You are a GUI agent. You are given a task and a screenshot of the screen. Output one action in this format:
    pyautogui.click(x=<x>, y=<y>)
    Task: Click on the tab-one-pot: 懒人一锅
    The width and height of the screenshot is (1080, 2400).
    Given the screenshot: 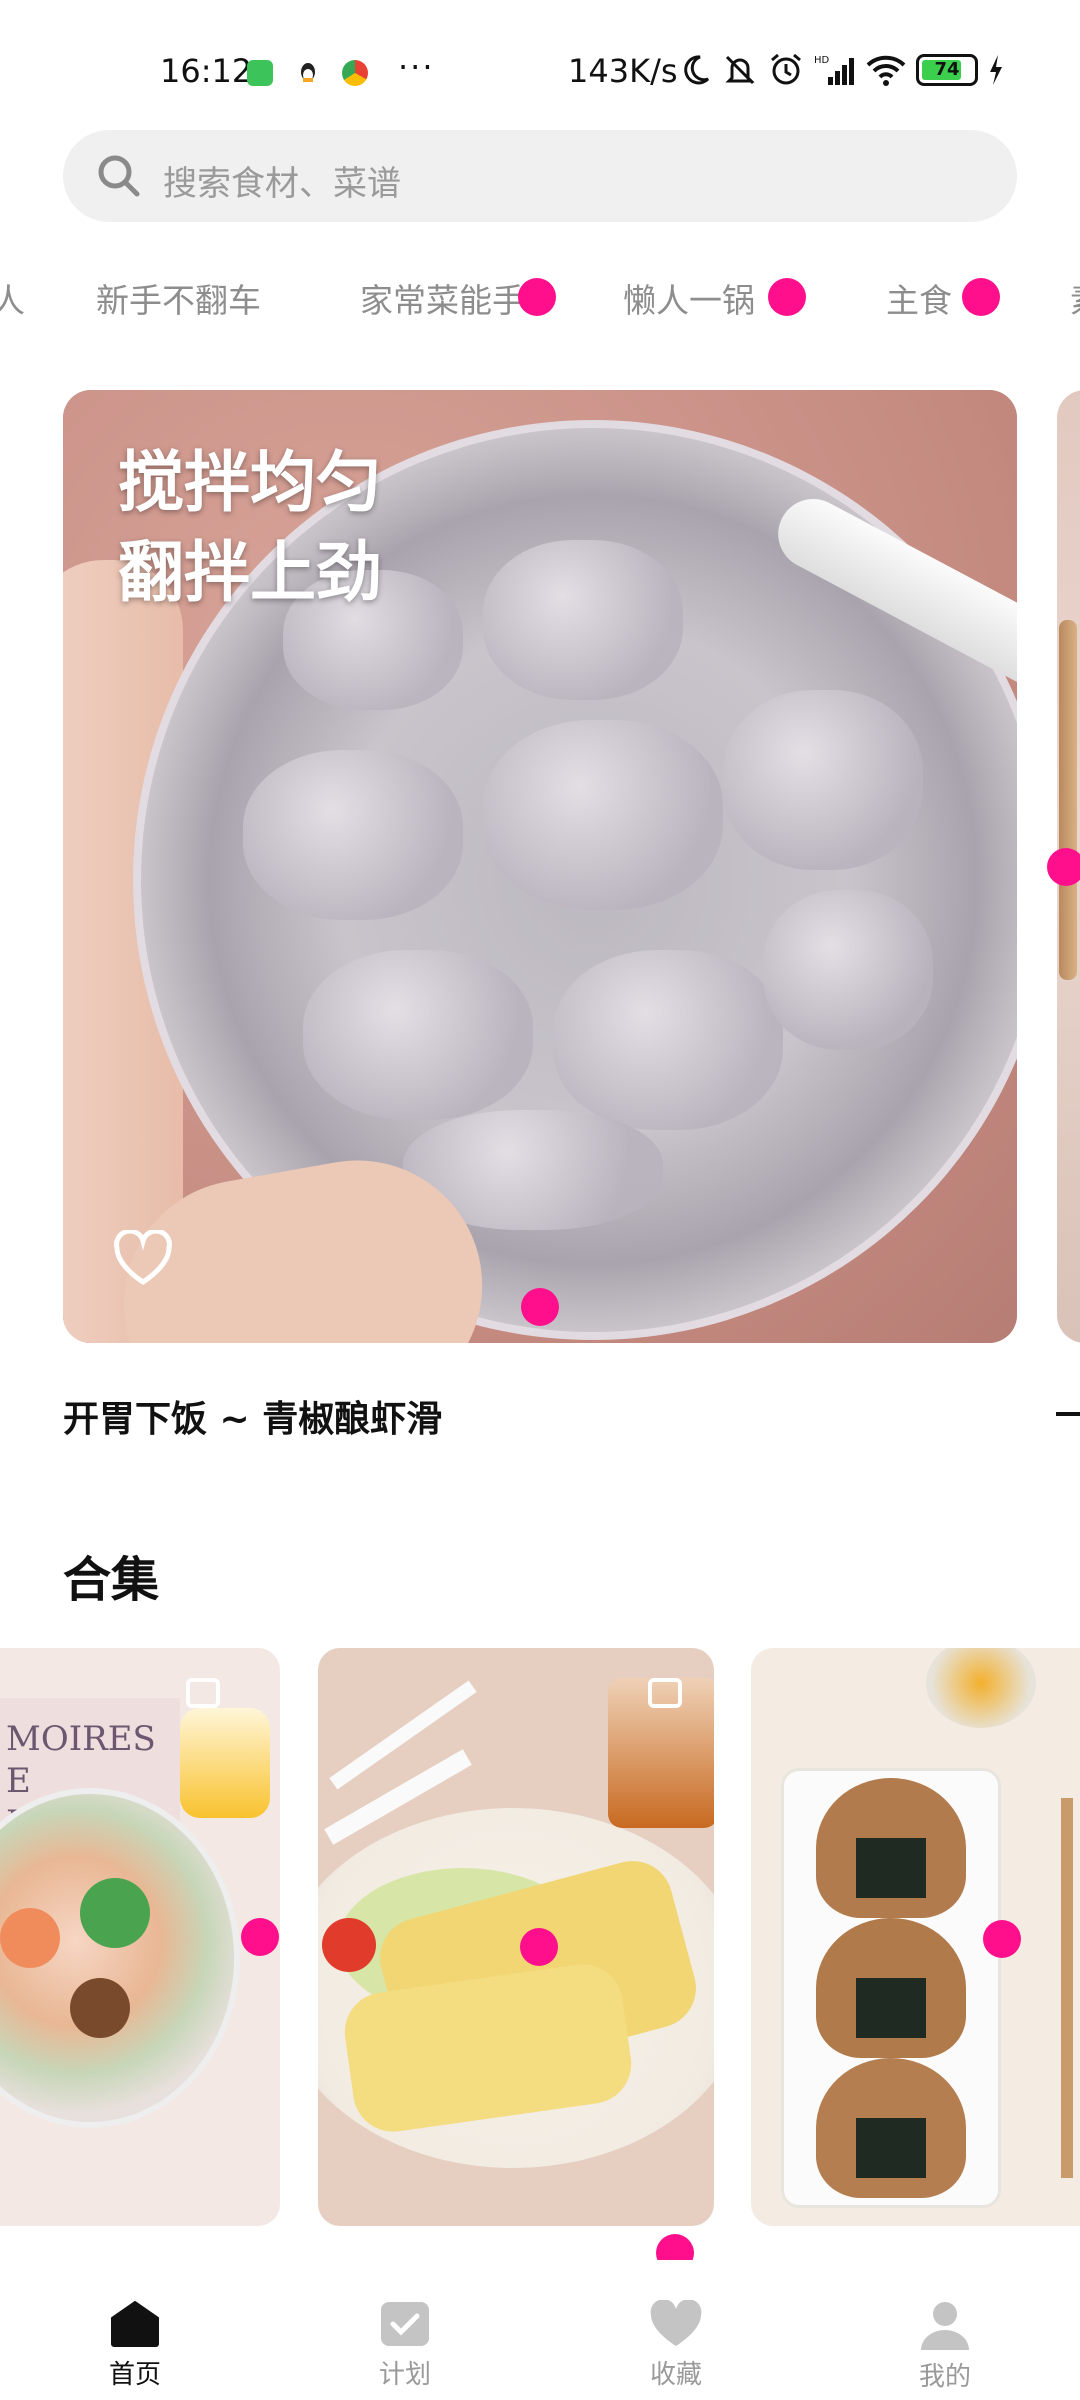 What is the action you would take?
    pyautogui.click(x=689, y=298)
    